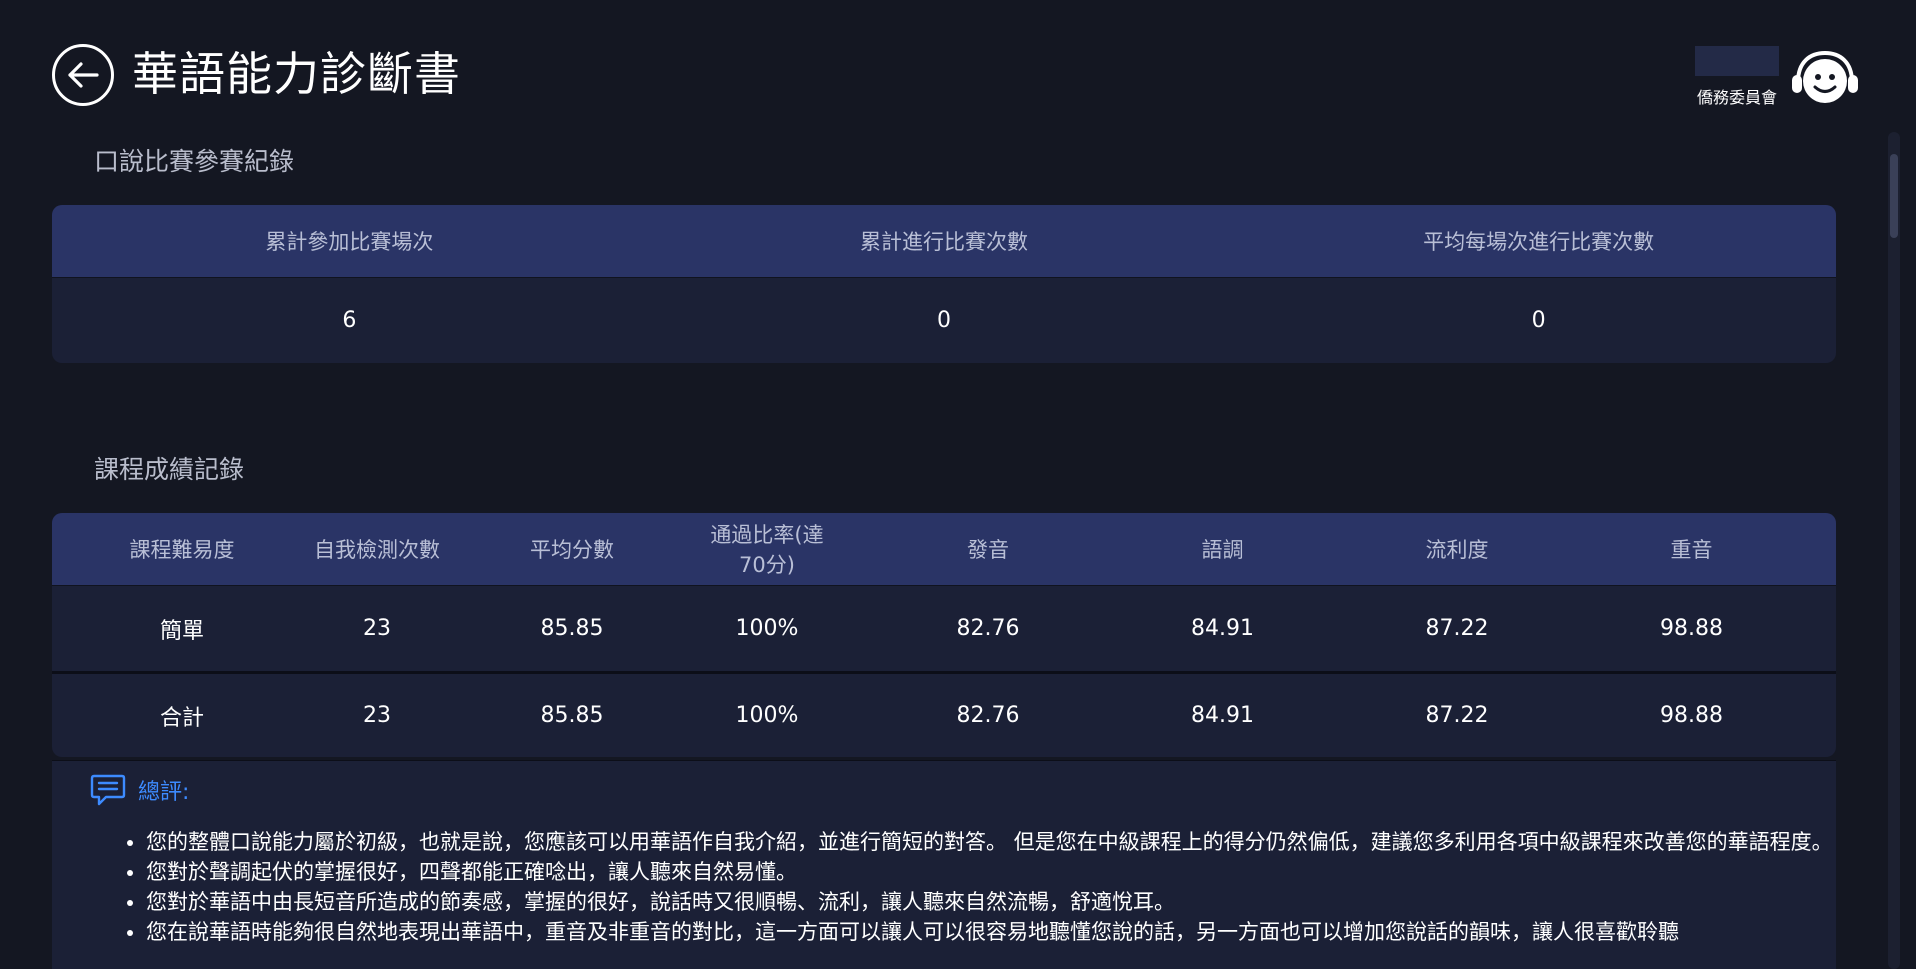 The image size is (1916, 969). Describe the element at coordinates (349, 320) in the screenshot. I see `total-events-value: 6` at that location.